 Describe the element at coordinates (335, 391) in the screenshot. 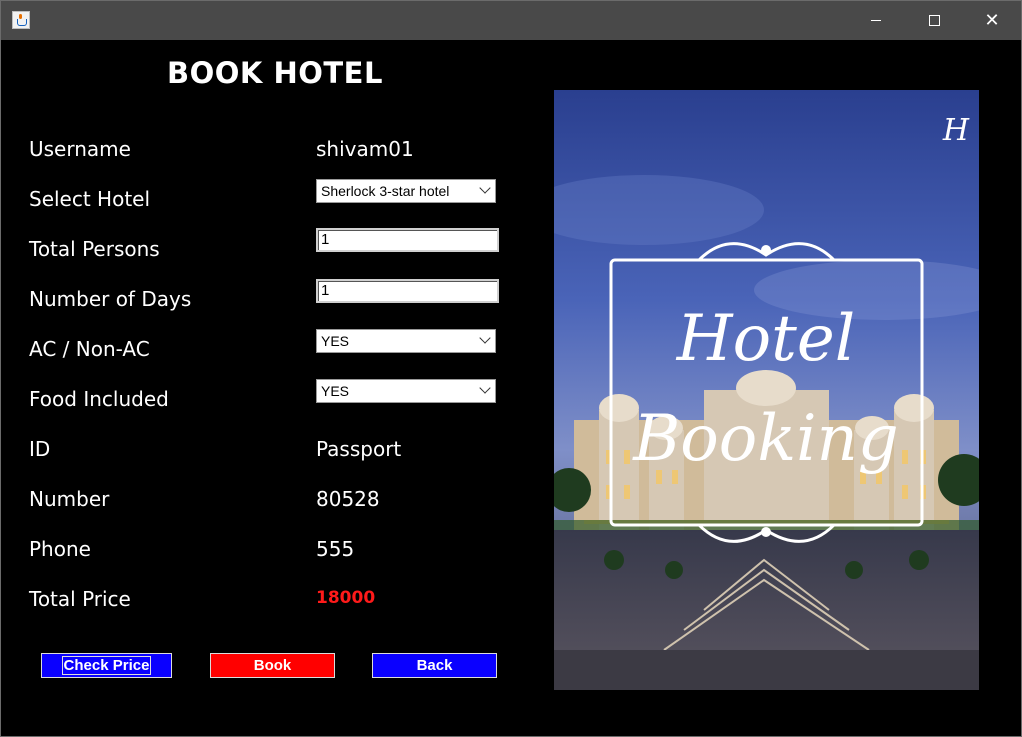

I see `food-select-value: YES` at that location.